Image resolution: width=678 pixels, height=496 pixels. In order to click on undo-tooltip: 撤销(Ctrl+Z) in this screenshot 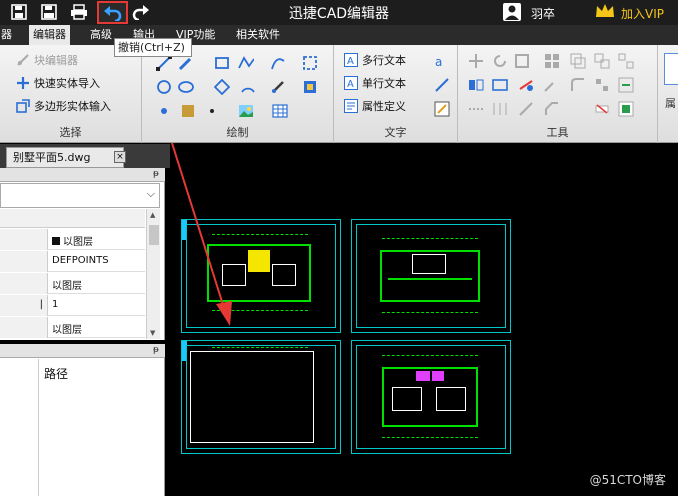, I will do `click(153, 47)`.